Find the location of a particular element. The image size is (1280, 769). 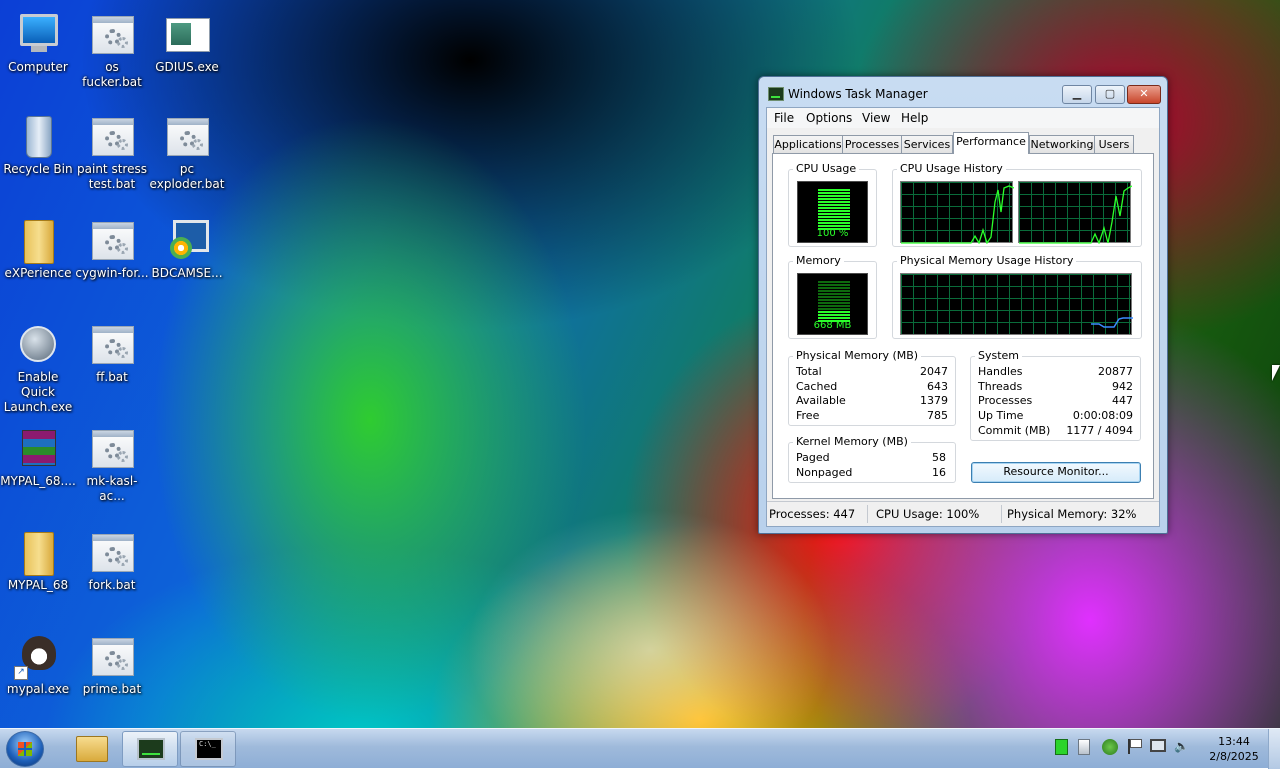

desktop-icon-os-fucker-bat: os fucker.bat is located at coordinates (112, 50).